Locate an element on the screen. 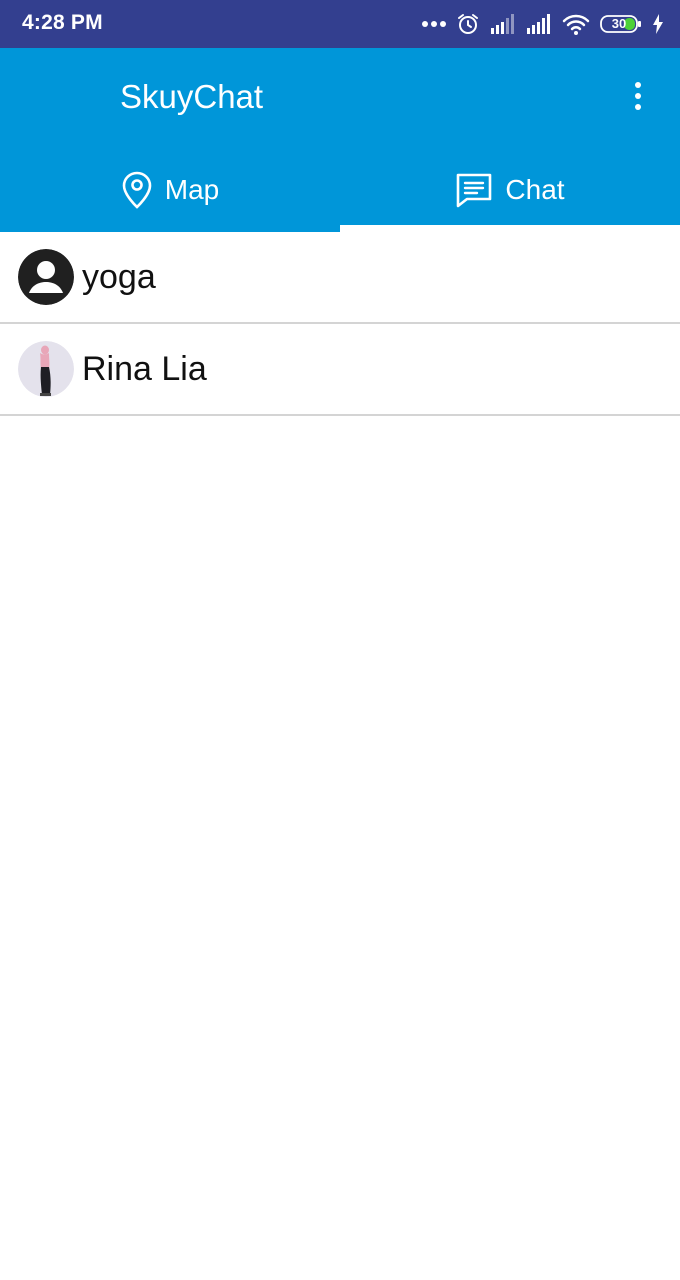 The height and width of the screenshot is (1280, 680). tab-chat-label: Chat is located at coordinates (535, 189).